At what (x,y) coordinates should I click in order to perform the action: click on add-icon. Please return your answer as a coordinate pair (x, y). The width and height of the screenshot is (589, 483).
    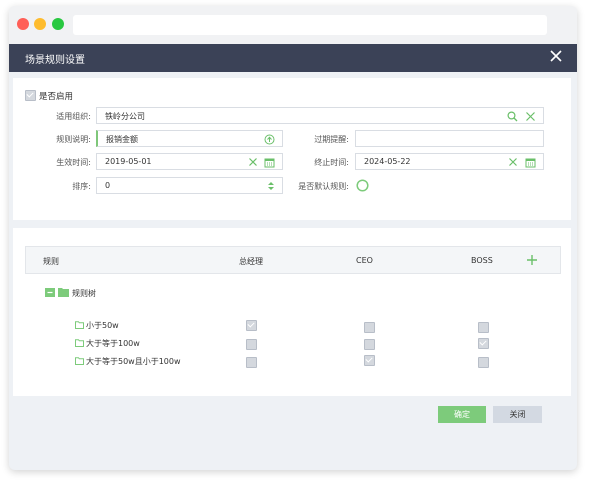
    Looking at the image, I should click on (532, 260).